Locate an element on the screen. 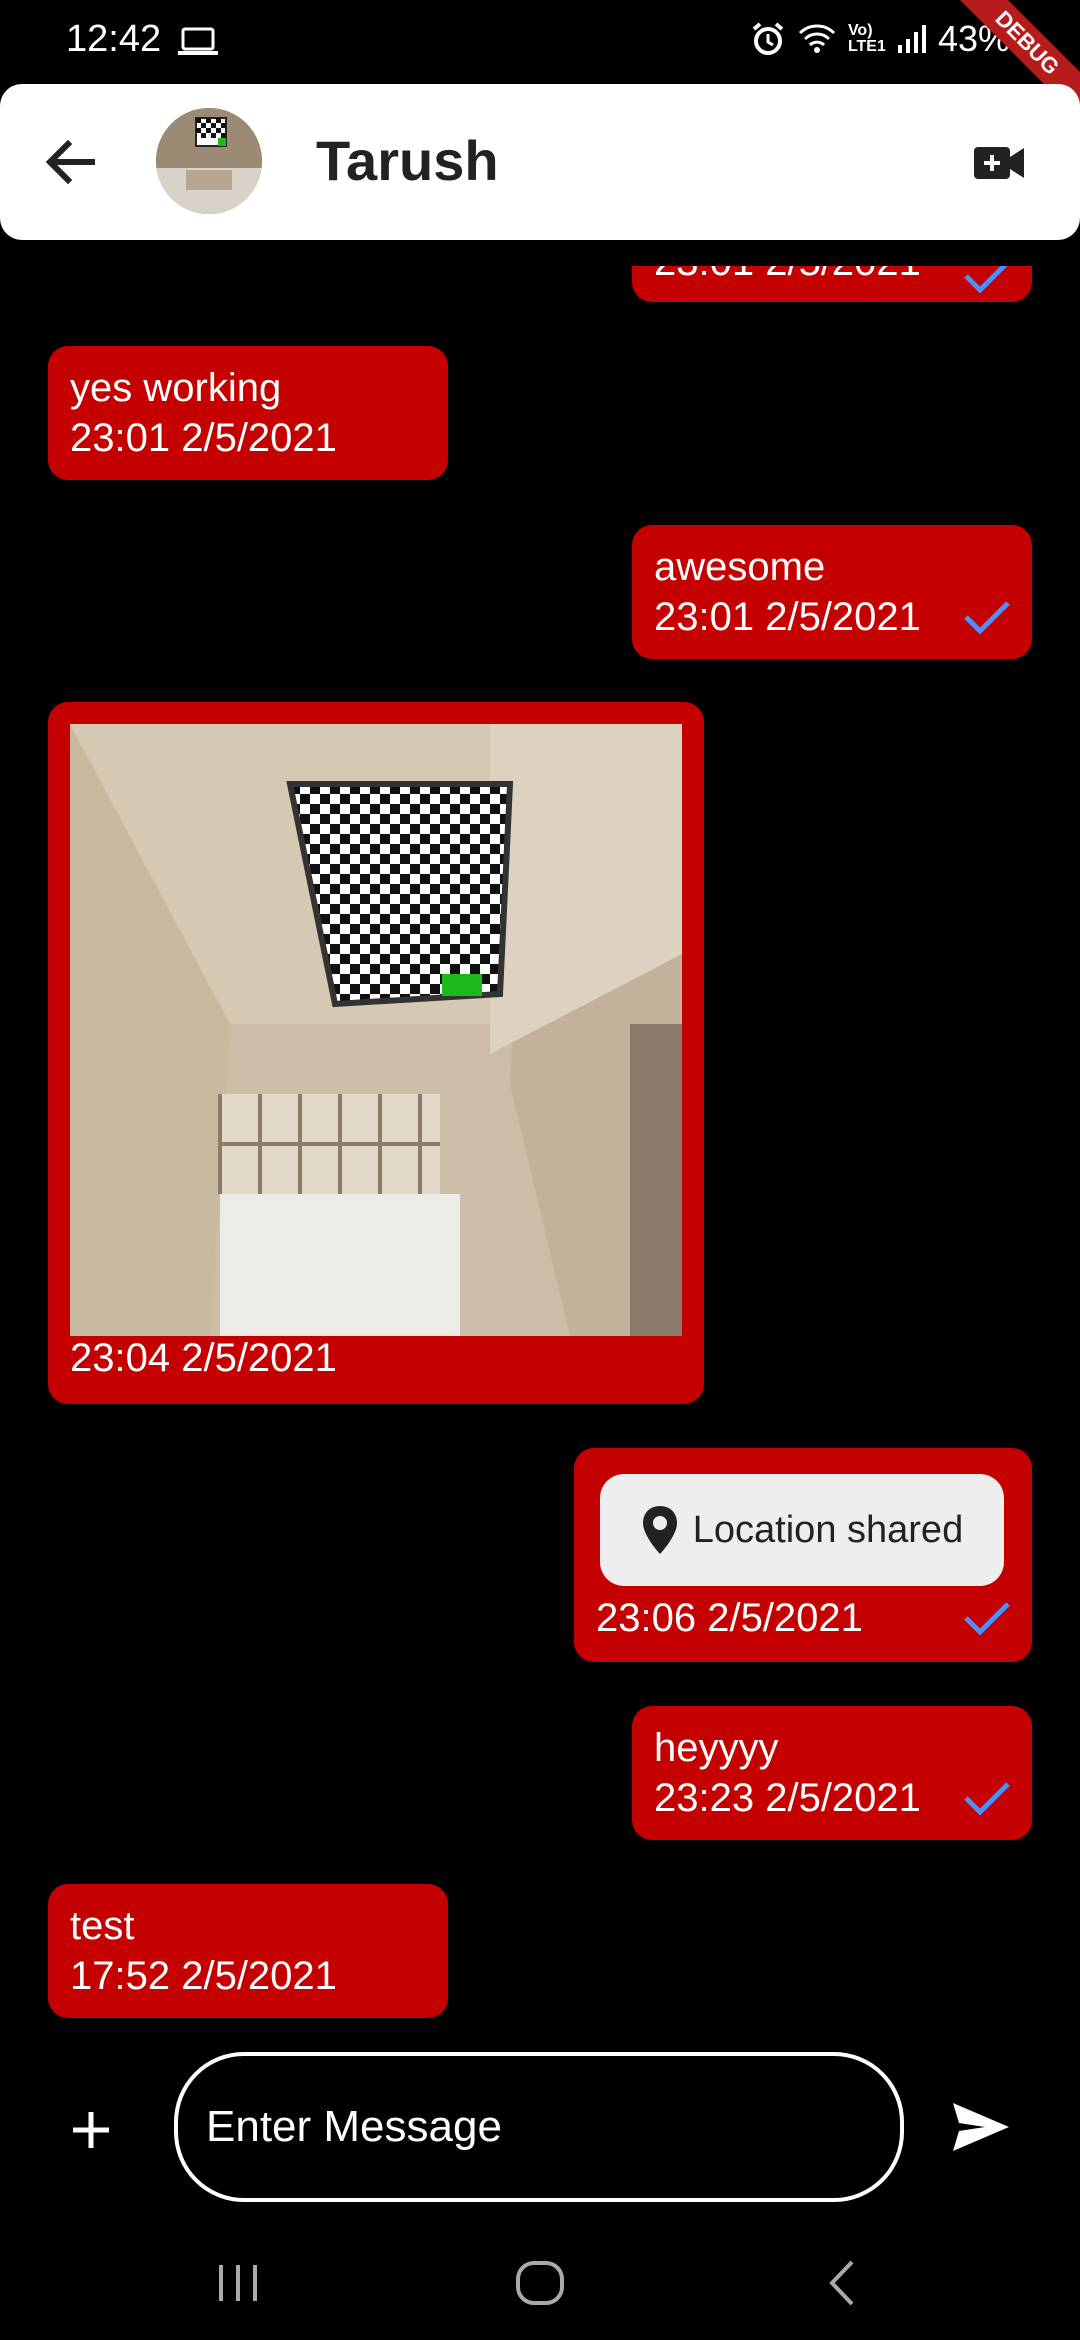  status-icons: Vo) LTE1 43% is located at coordinates (880, 39).